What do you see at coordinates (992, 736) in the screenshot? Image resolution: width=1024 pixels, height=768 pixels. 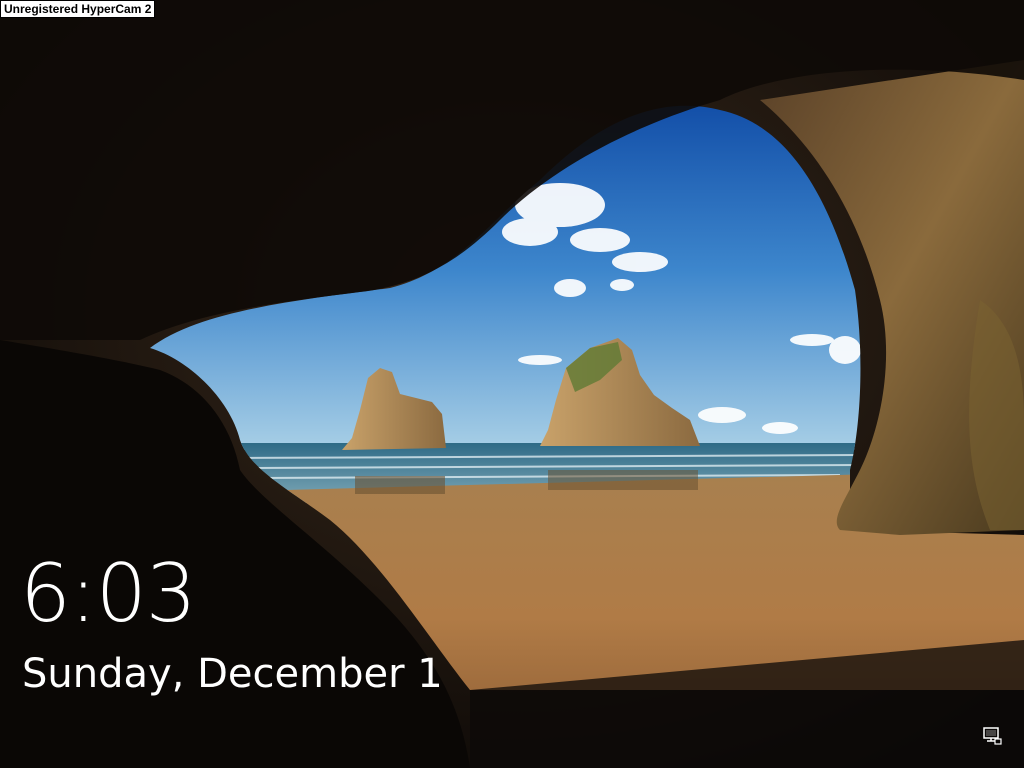 I see `network-icon` at bounding box center [992, 736].